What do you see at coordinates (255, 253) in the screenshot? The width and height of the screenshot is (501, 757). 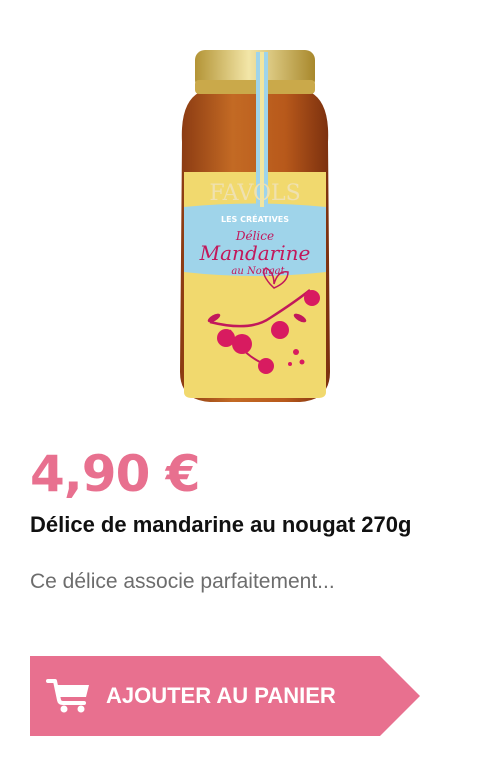 I see `svg-text: Mandarine` at bounding box center [255, 253].